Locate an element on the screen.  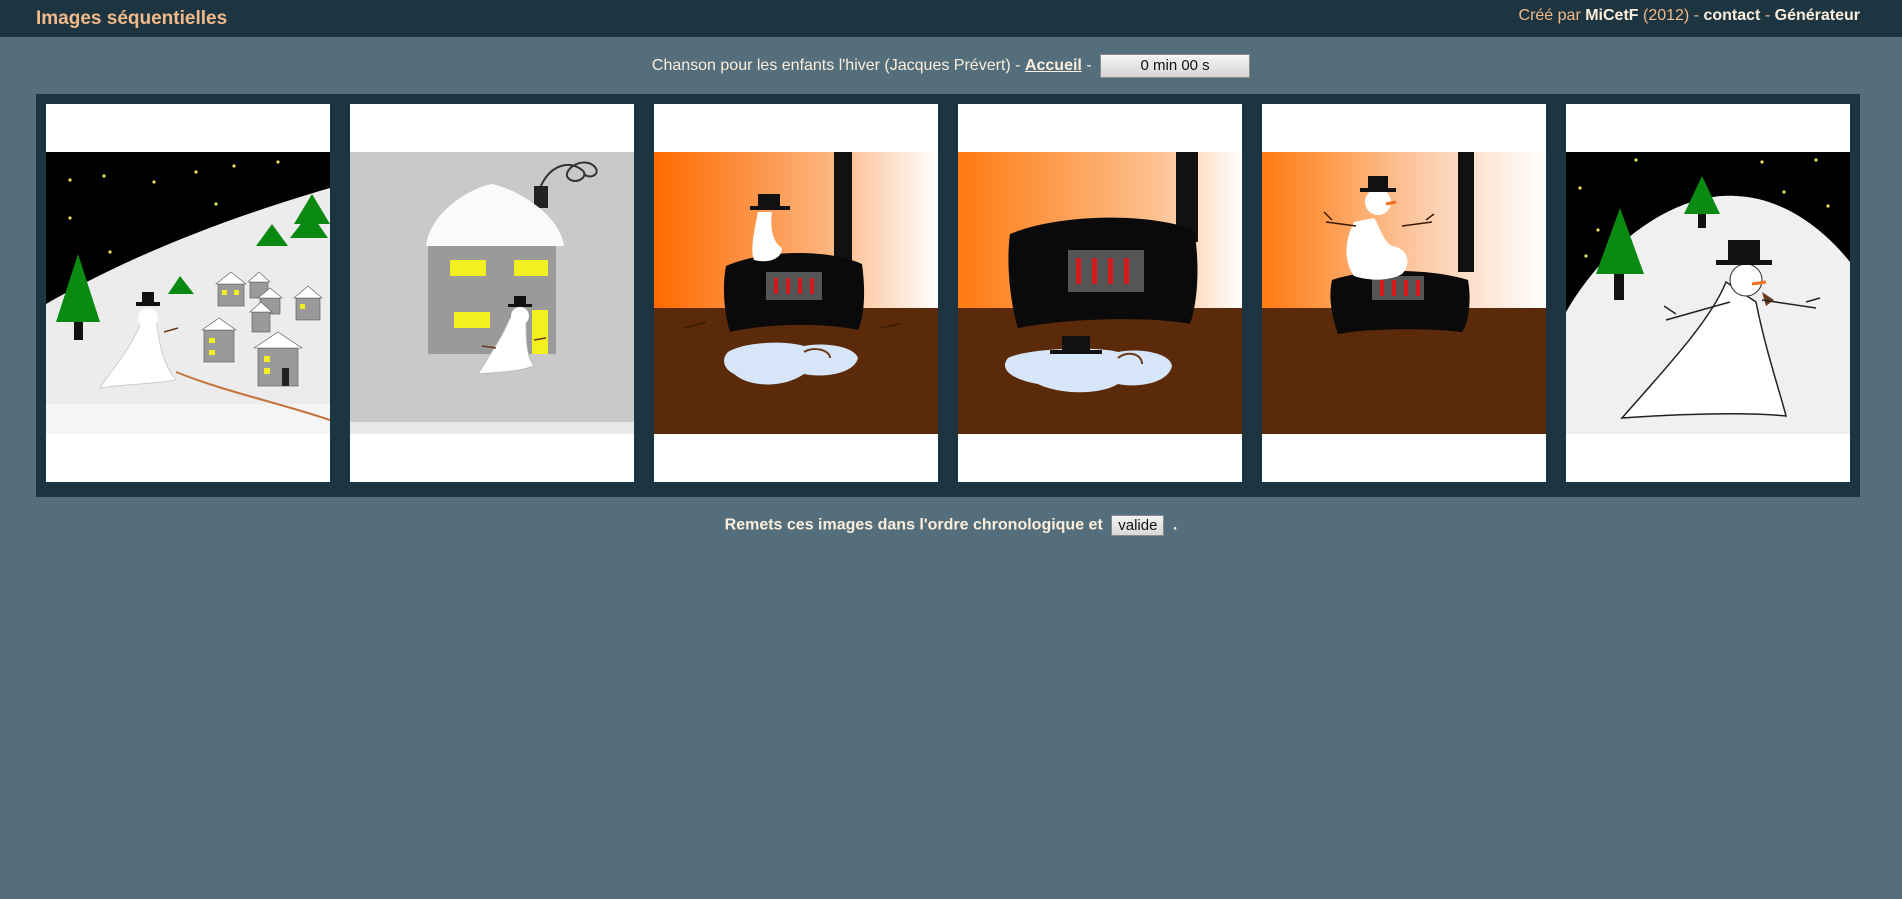
snowman-house-door-image is located at coordinates (492, 293).